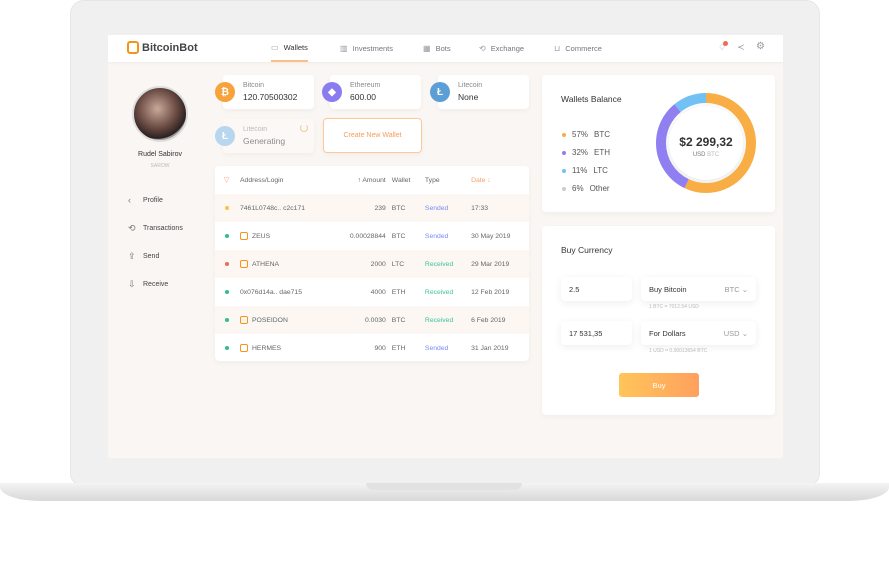 The height and width of the screenshot is (578, 889). I want to click on unit-btc: BTC, so click(713, 155).